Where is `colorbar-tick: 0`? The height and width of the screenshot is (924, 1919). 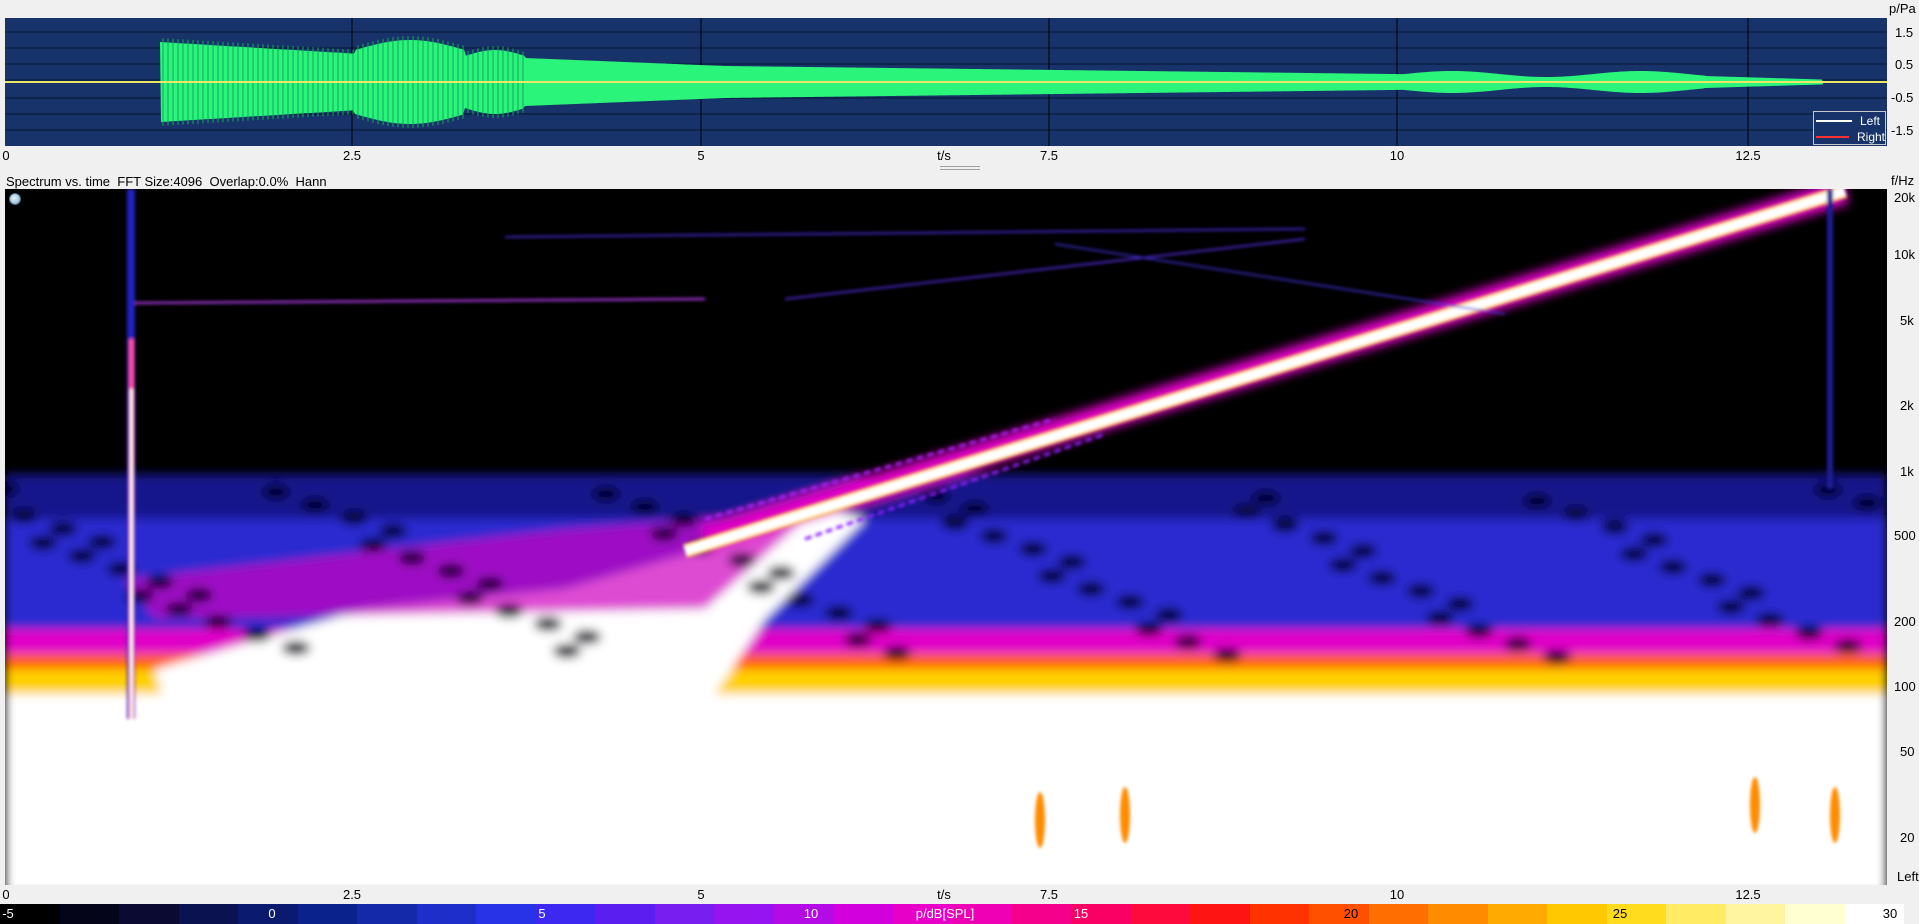
colorbar-tick: 0 is located at coordinates (272, 913).